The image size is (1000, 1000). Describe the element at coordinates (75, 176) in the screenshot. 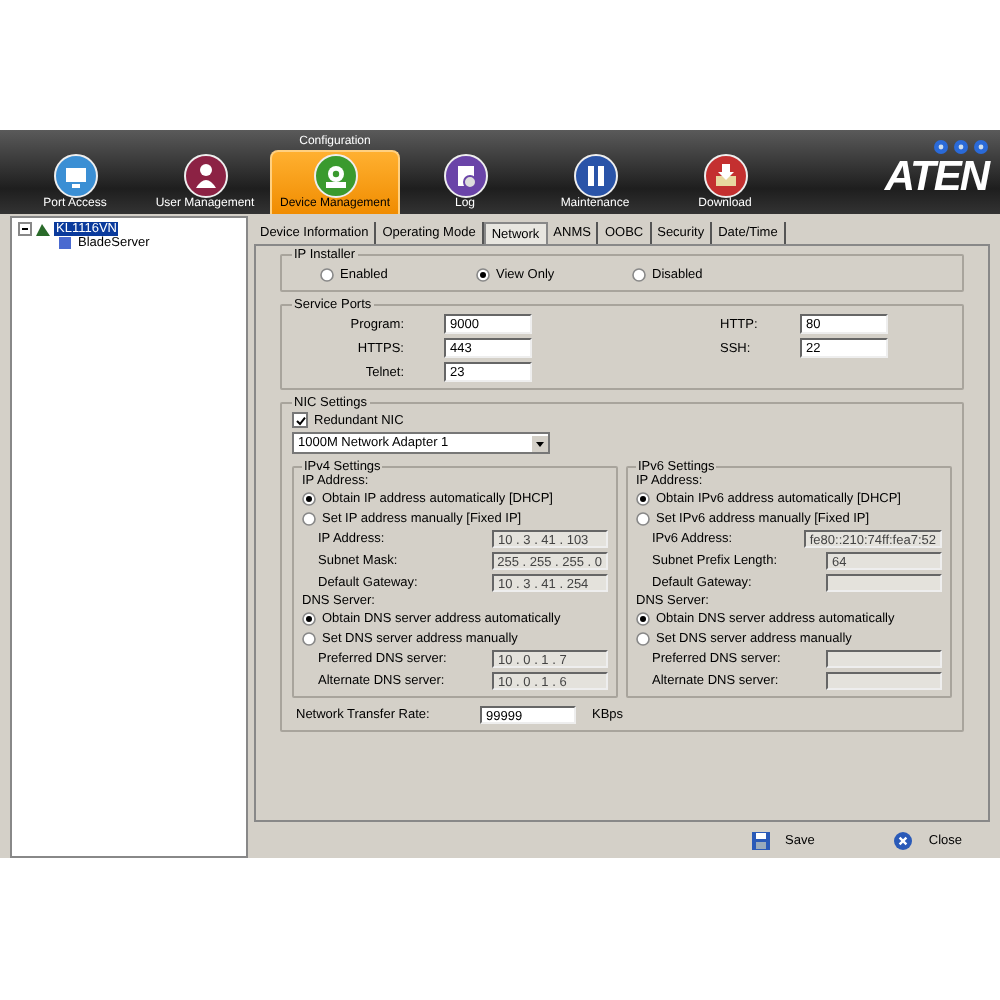

I see `monitor-icon` at that location.